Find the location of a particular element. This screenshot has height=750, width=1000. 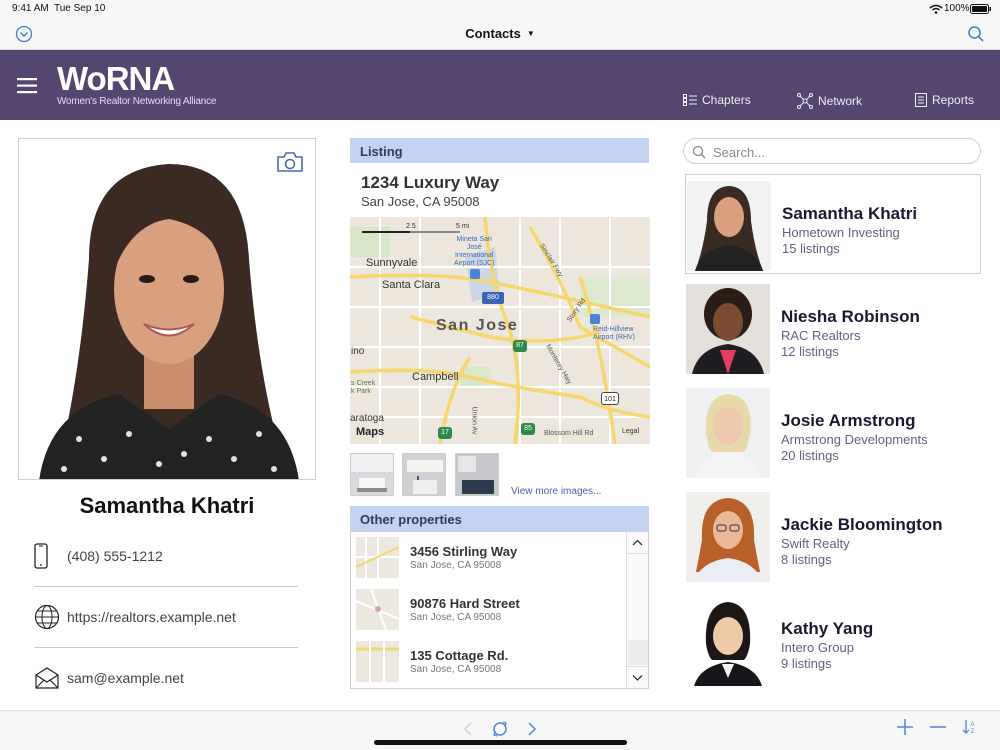

scroll-down-button is located at coordinates (637, 677).